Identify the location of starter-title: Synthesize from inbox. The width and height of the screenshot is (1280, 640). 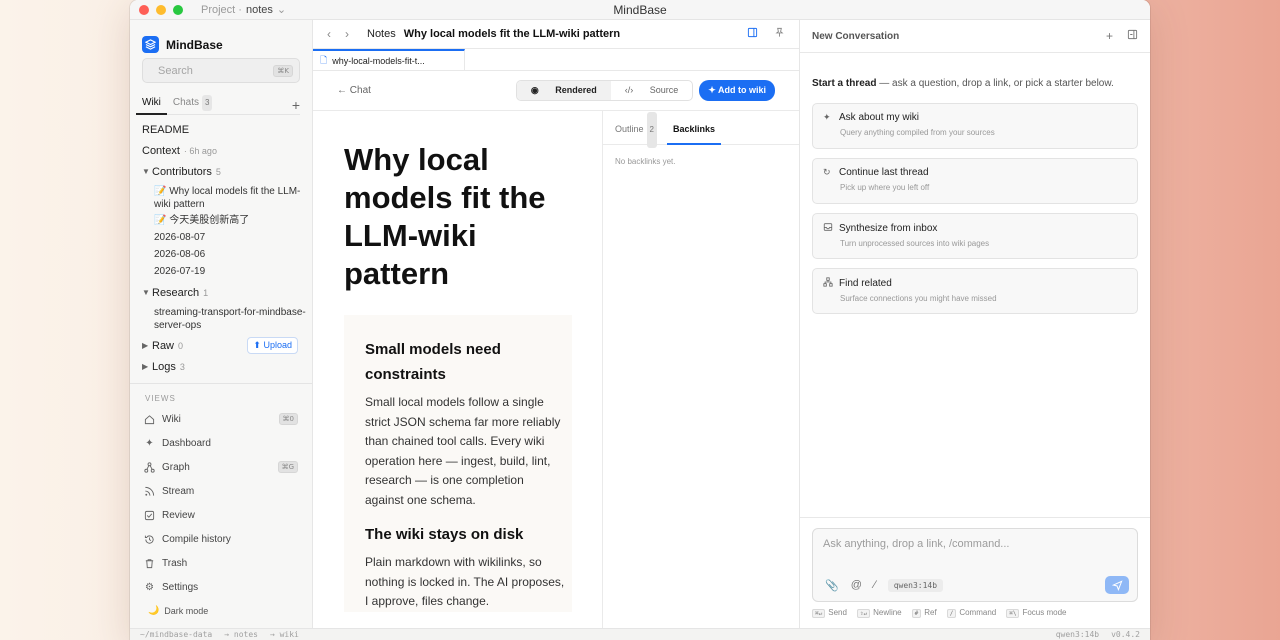
(888, 228).